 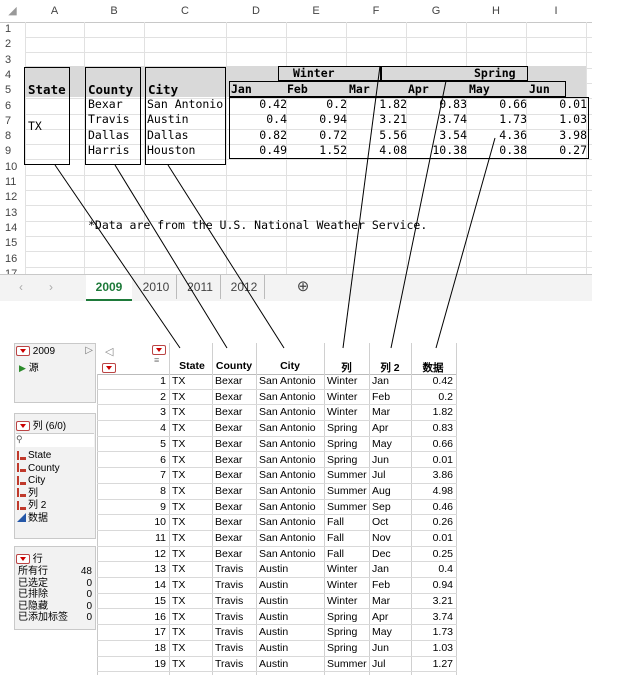 What do you see at coordinates (171, 256) in the screenshot?
I see `county-mapping-line` at bounding box center [171, 256].